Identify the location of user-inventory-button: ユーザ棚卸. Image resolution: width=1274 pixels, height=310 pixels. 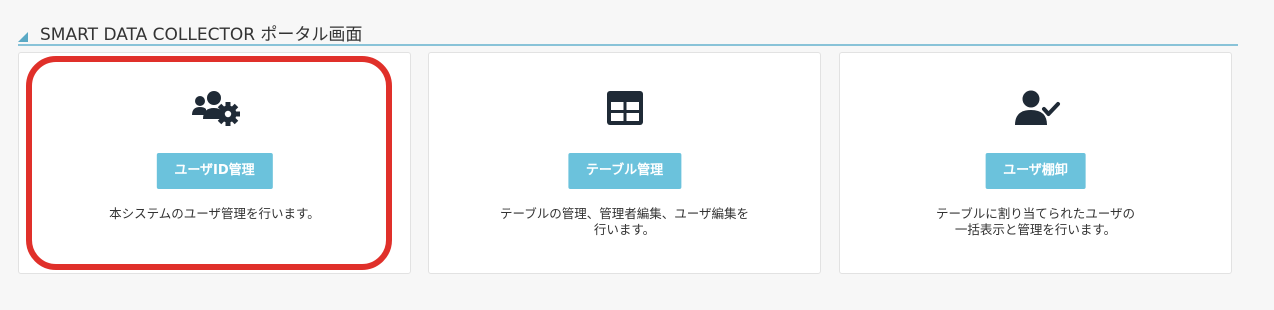
(1035, 171).